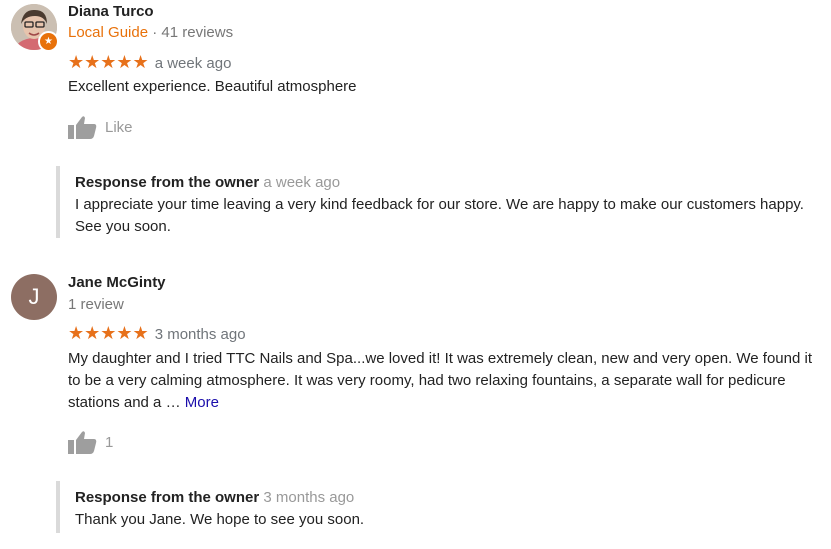 This screenshot has height=549, width=831. I want to click on rating-line: ★★★★★ 3 months ago, so click(157, 333).